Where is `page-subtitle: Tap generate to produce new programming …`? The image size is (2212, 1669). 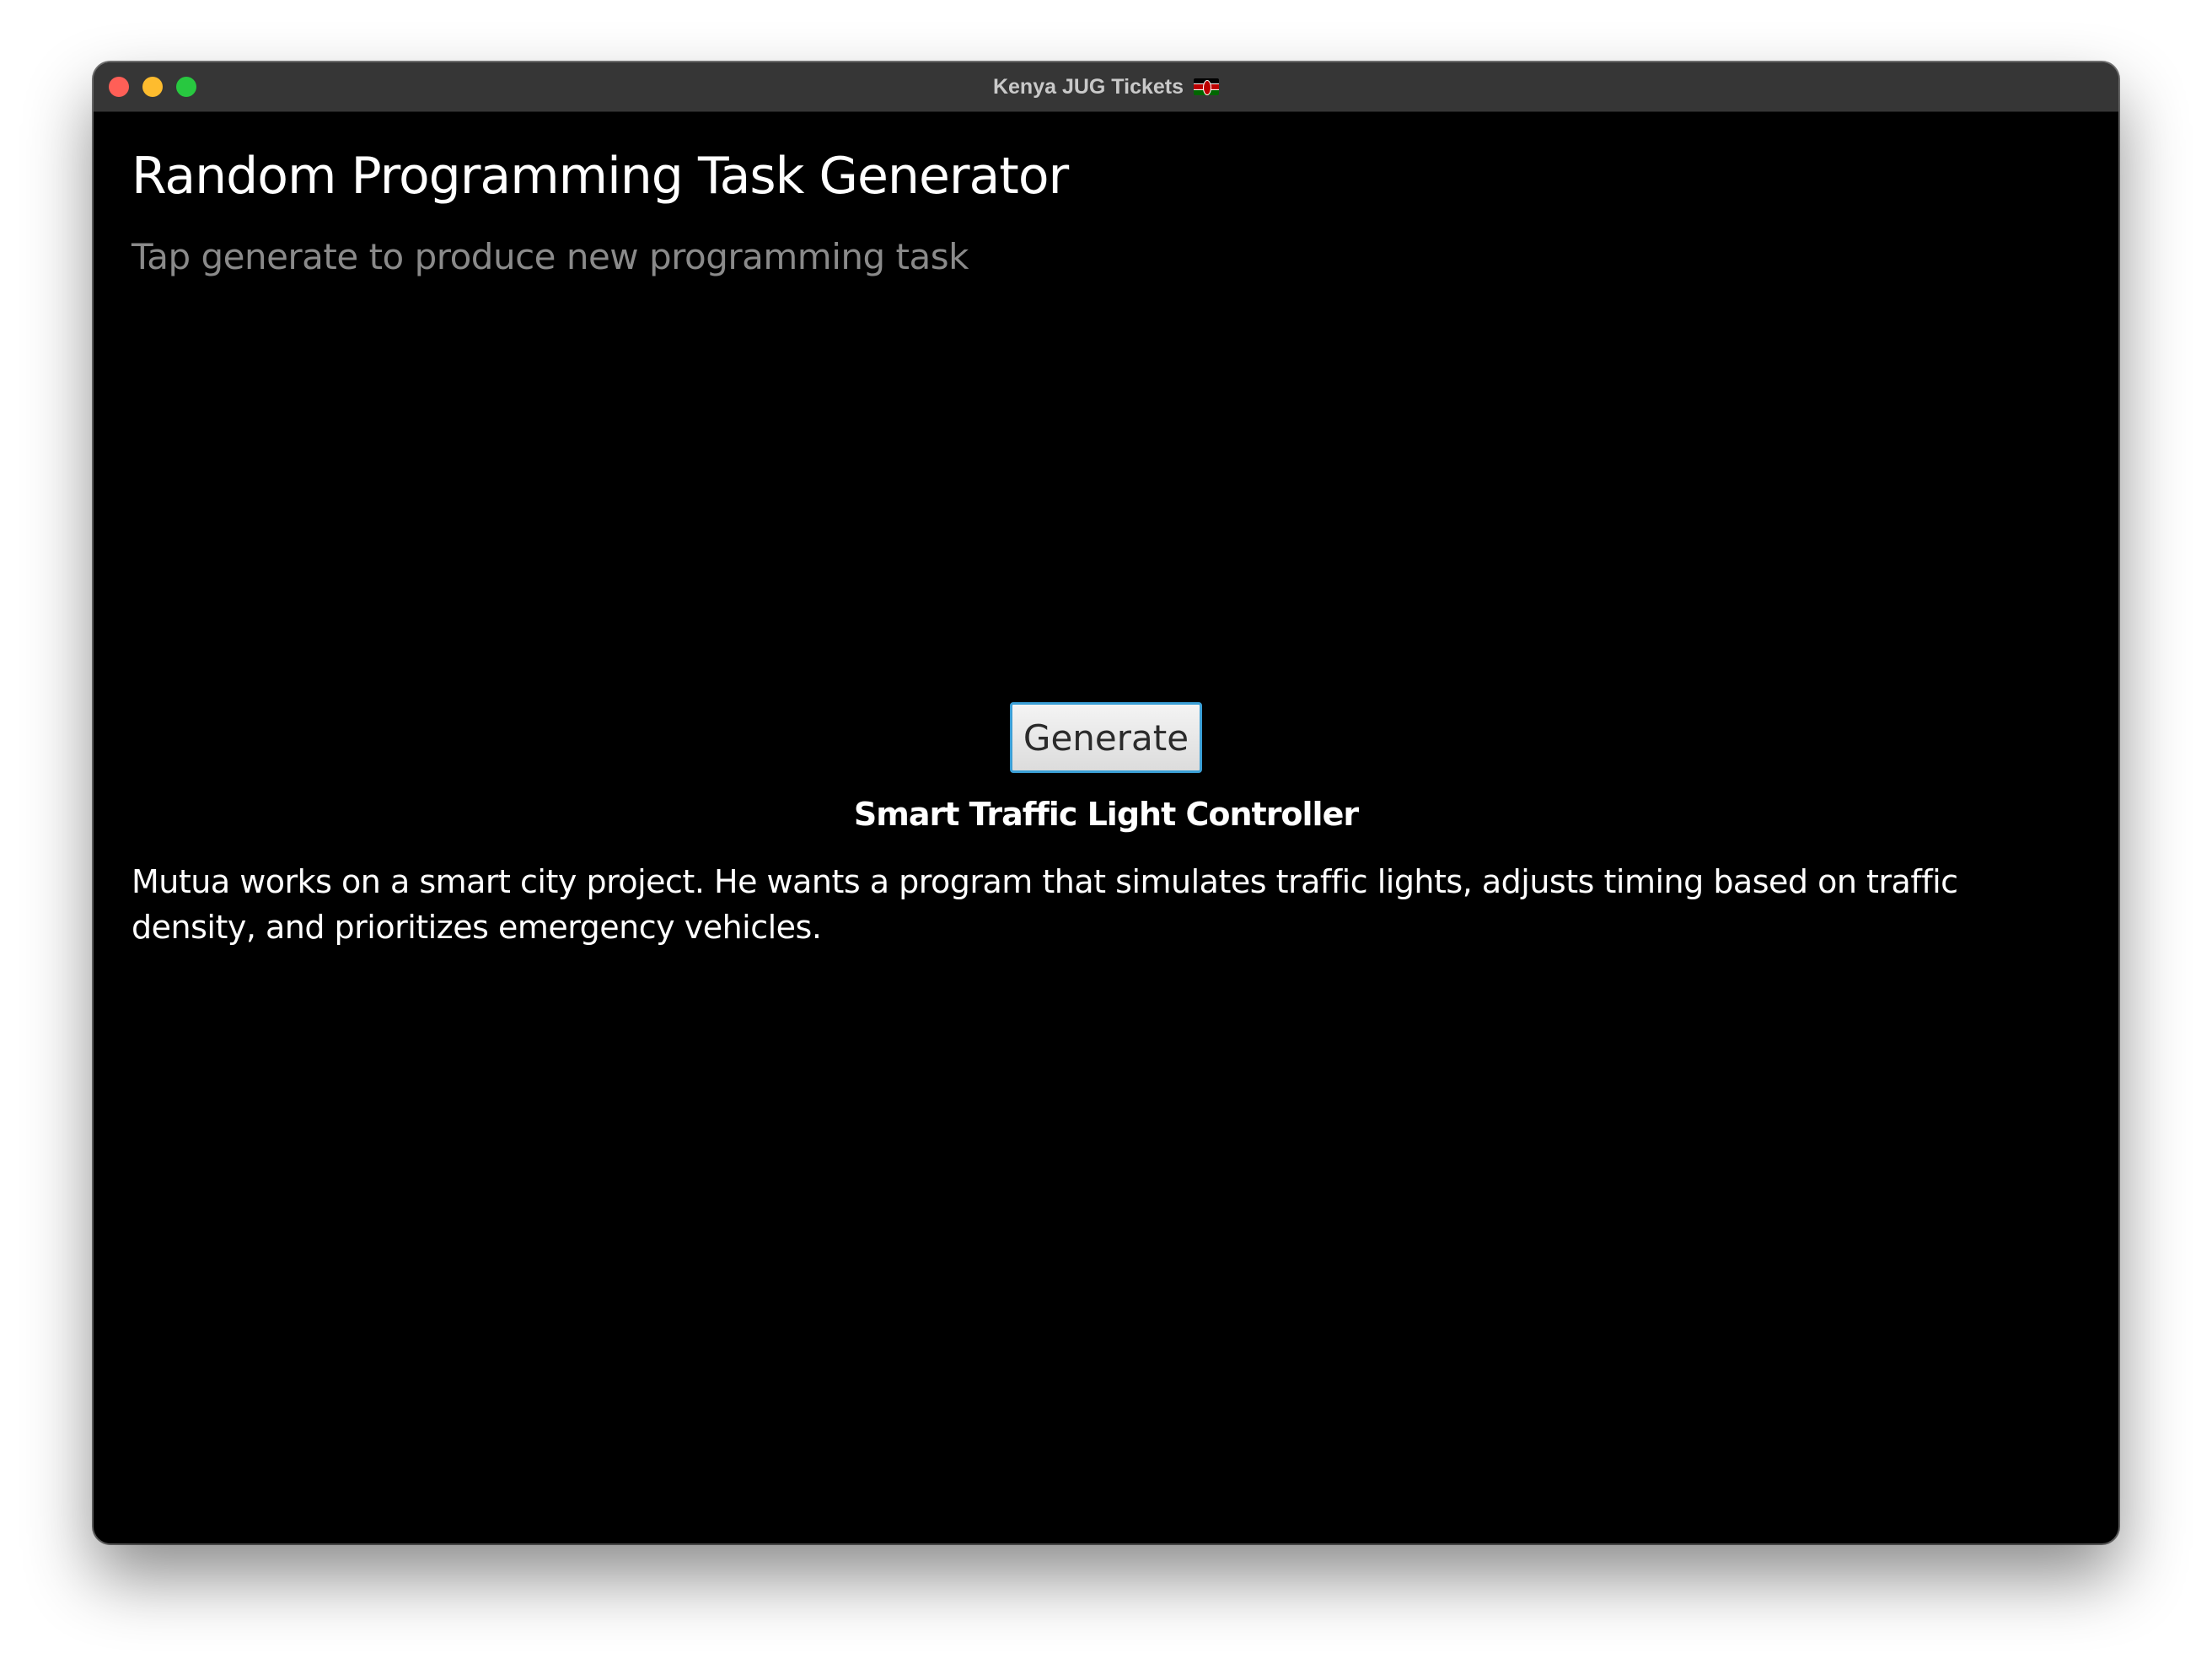 page-subtitle: Tap generate to produce new programming … is located at coordinates (551, 256).